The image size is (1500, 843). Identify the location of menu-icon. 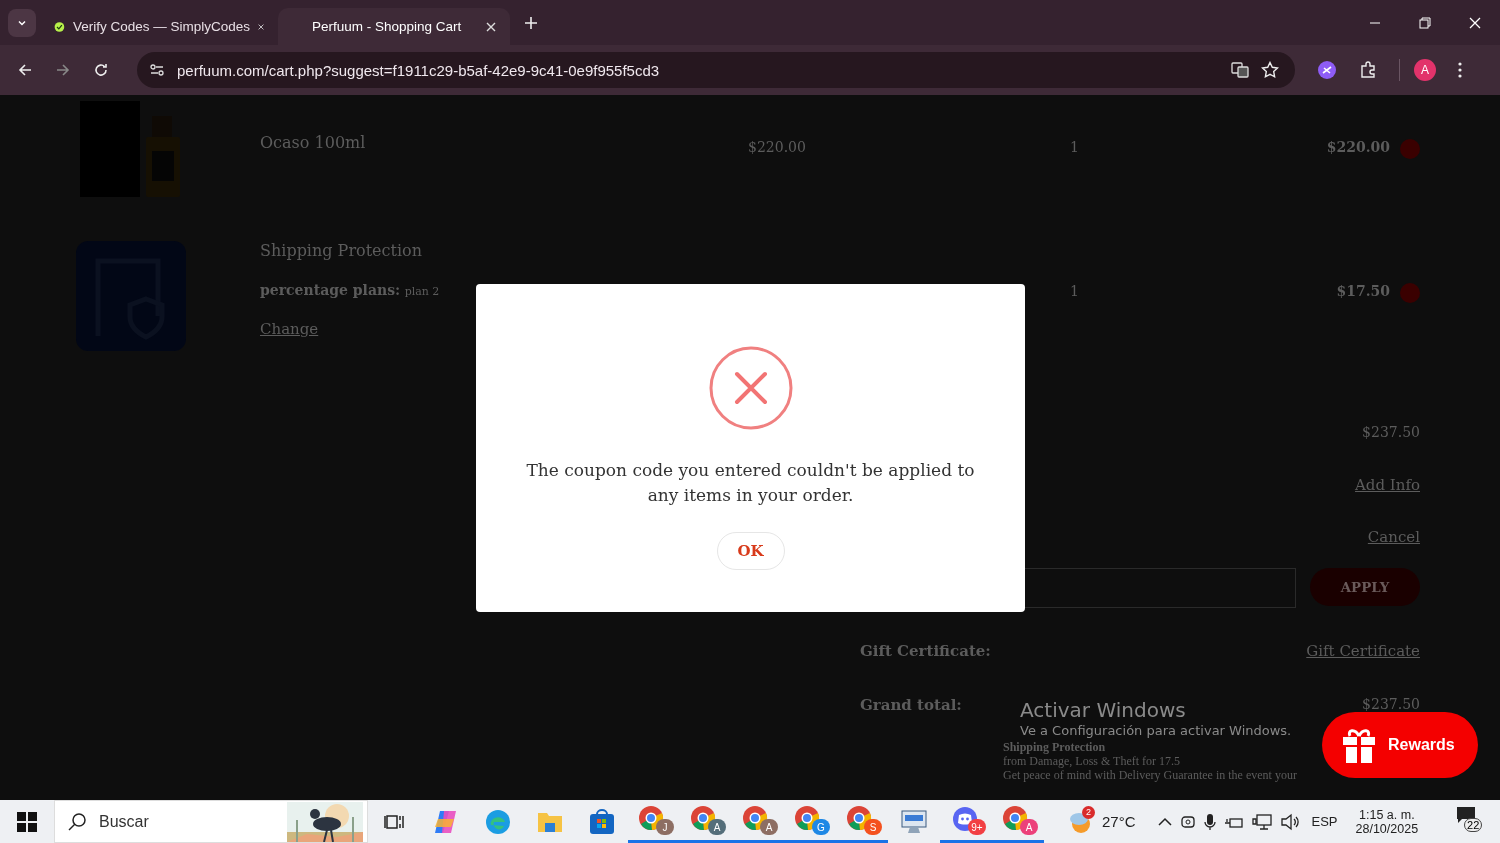
(1460, 70).